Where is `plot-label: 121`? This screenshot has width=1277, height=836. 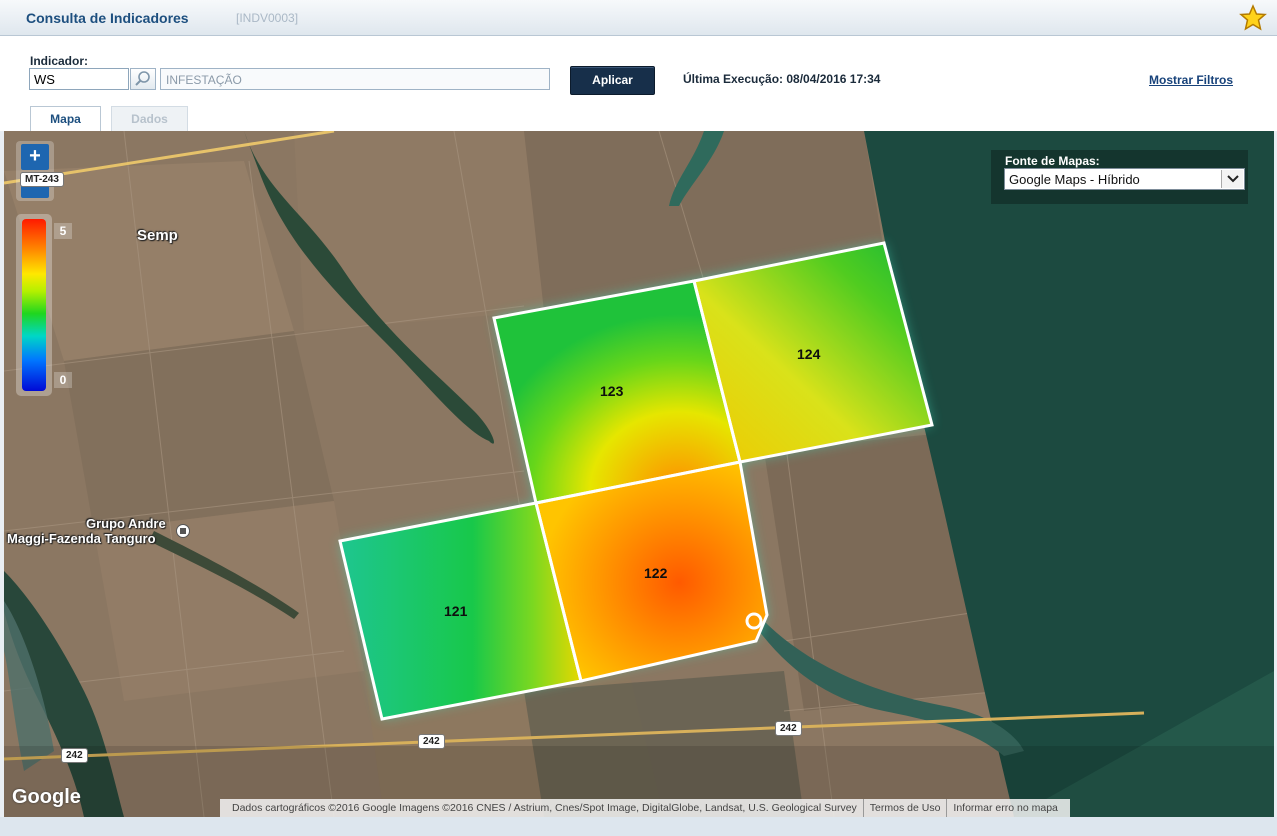 plot-label: 121 is located at coordinates (456, 611).